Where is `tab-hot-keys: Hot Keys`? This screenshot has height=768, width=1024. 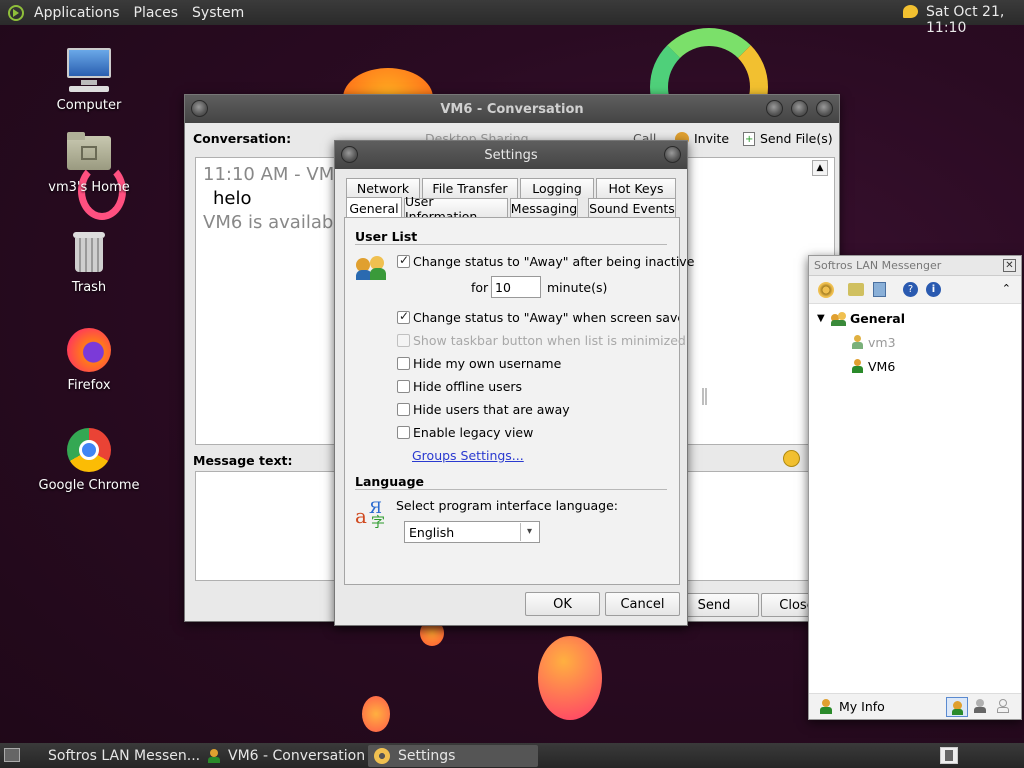
tab-hot-keys: Hot Keys is located at coordinates (636, 188).